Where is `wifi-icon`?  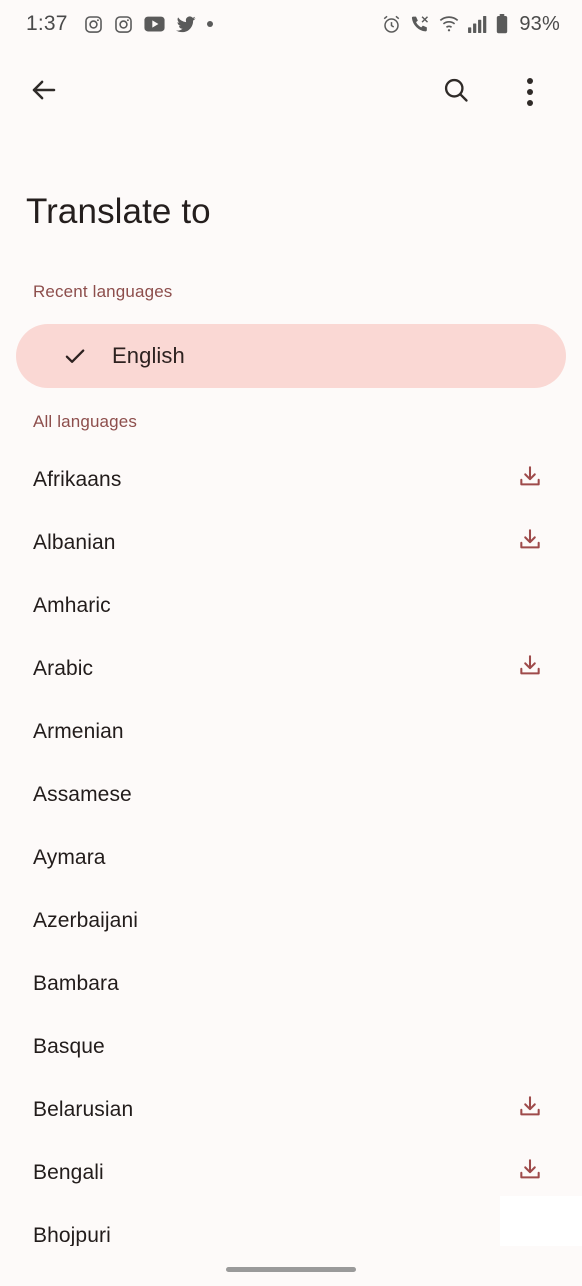 wifi-icon is located at coordinates (449, 24).